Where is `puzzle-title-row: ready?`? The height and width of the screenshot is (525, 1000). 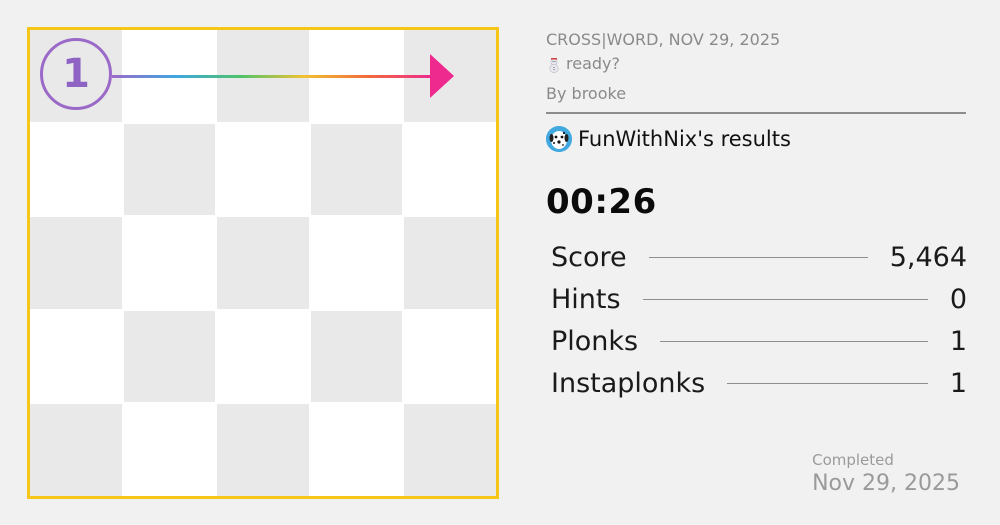
puzzle-title-row: ready? is located at coordinates (756, 64).